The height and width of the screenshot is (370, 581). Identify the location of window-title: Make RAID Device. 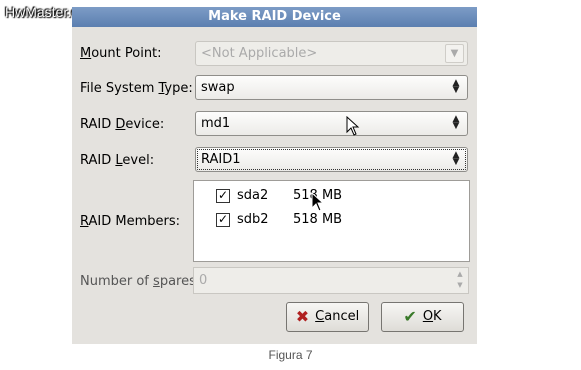
(274, 17).